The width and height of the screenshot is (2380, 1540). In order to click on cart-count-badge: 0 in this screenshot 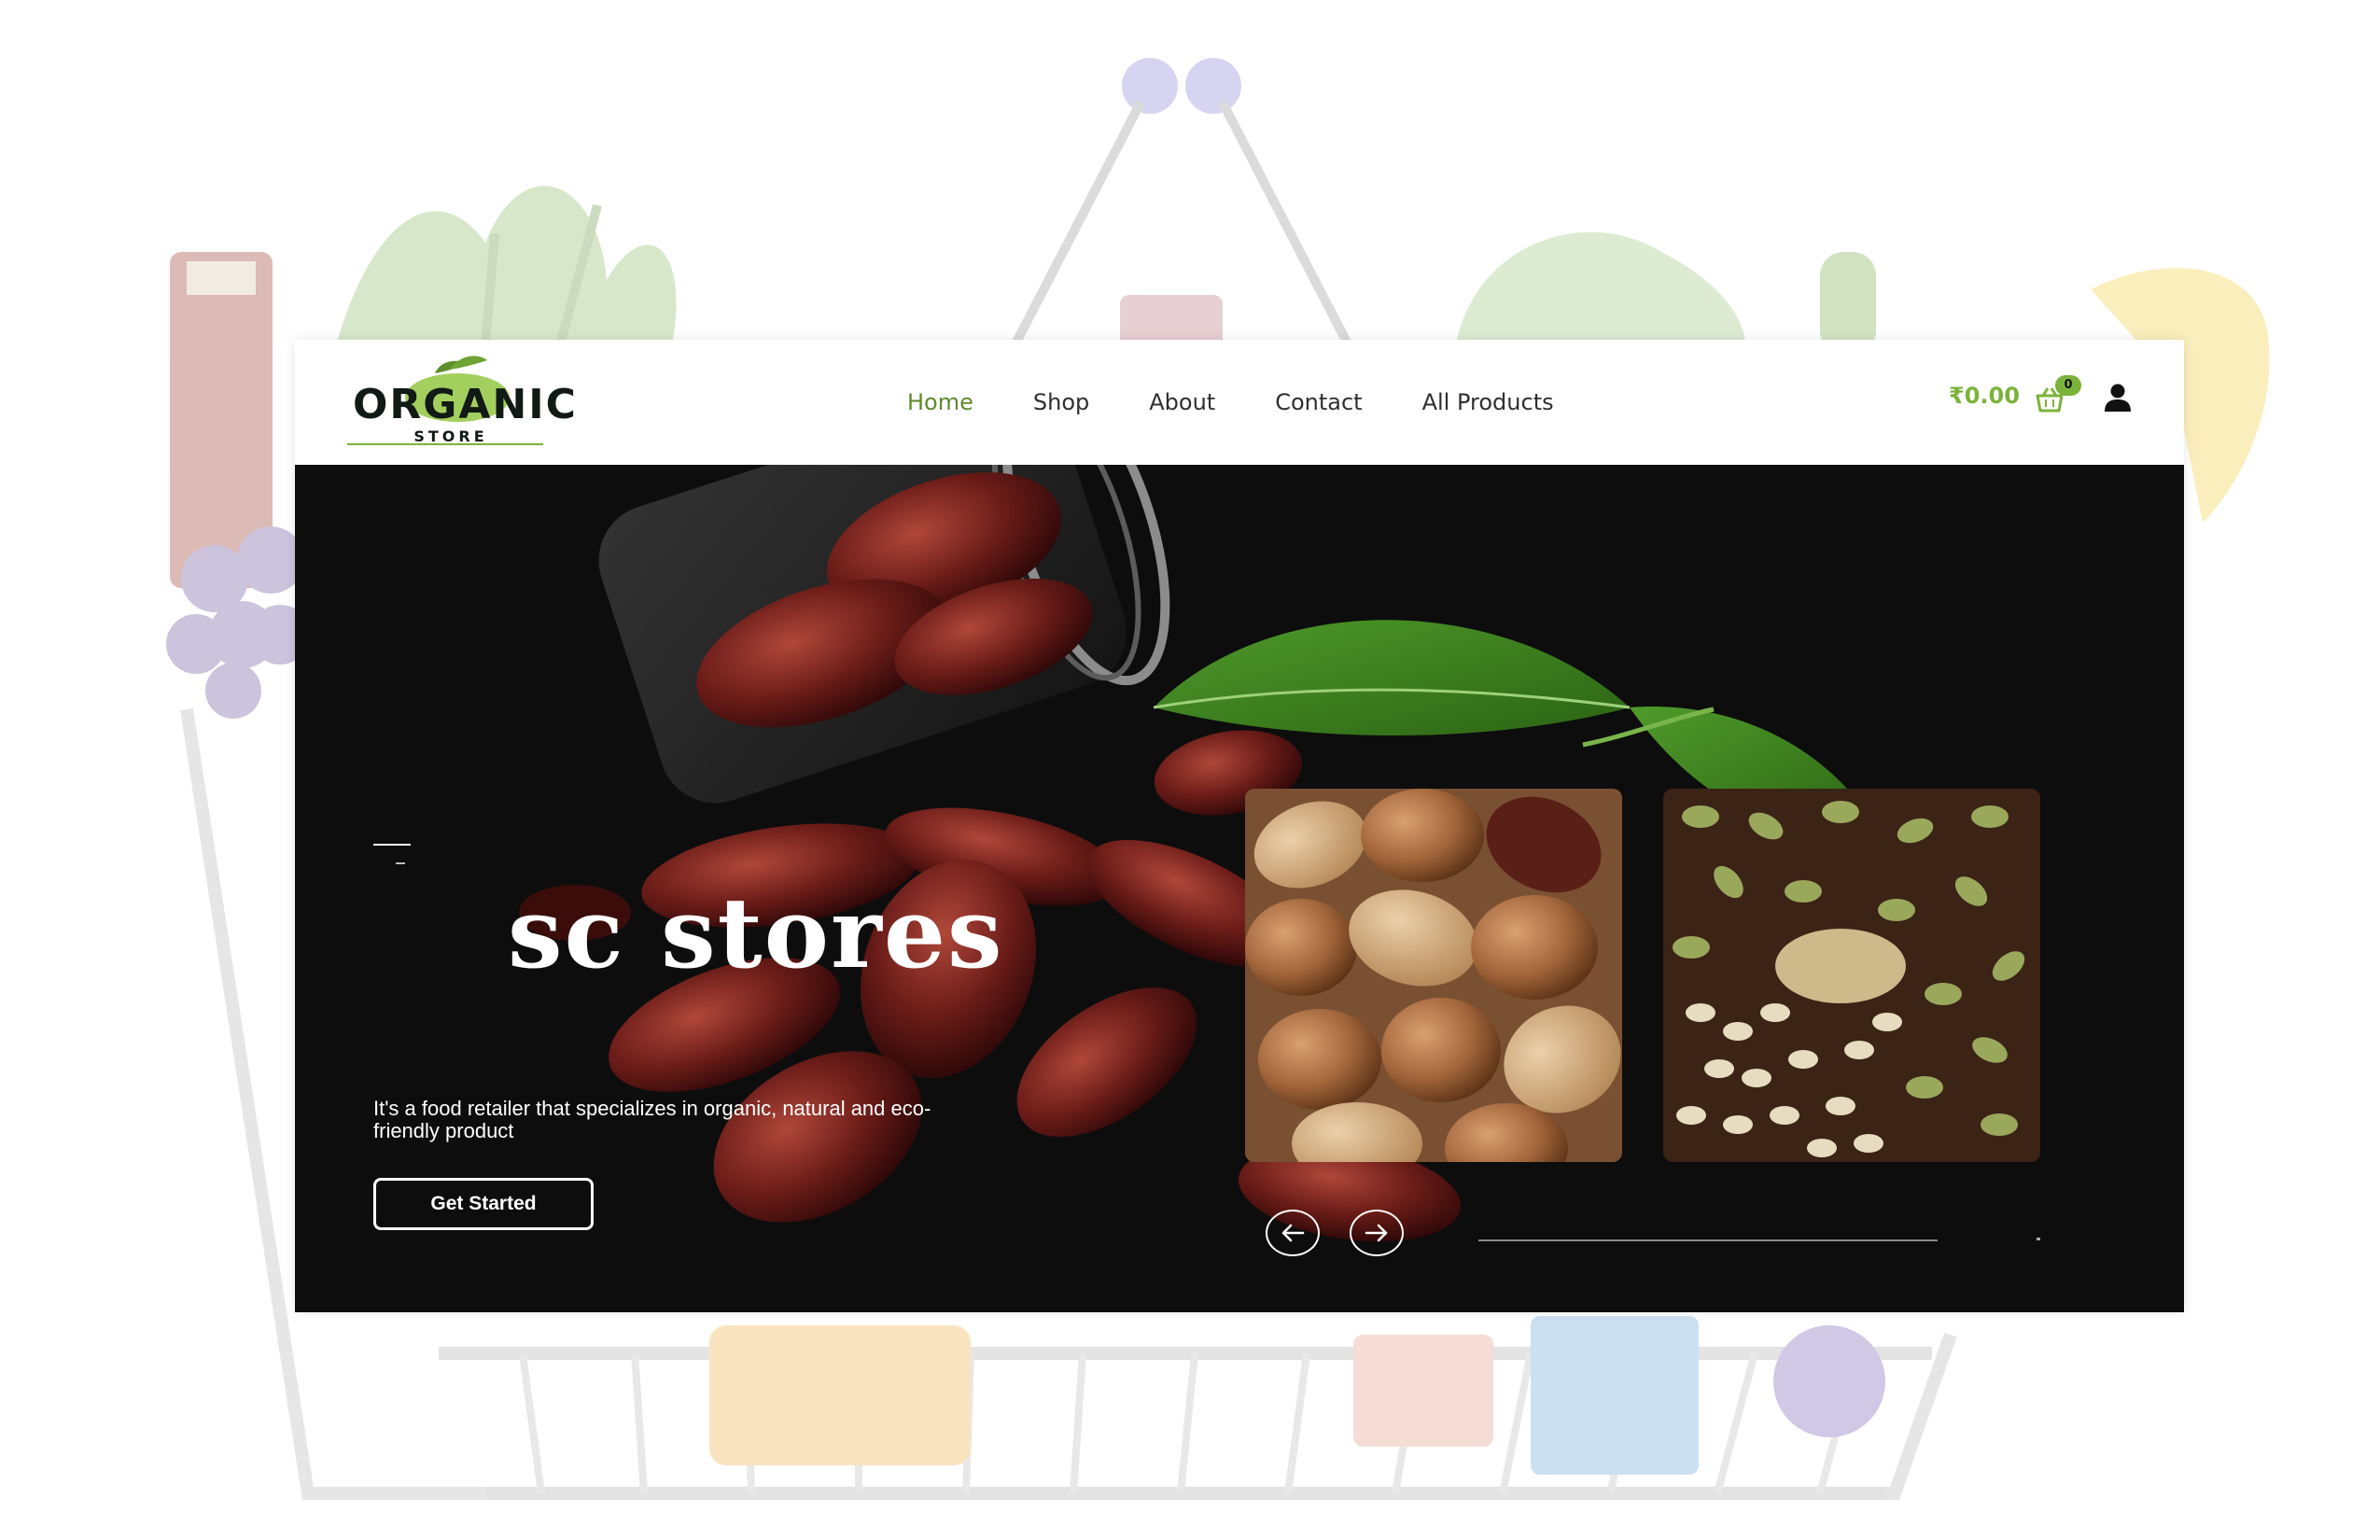, I will do `click(2068, 385)`.